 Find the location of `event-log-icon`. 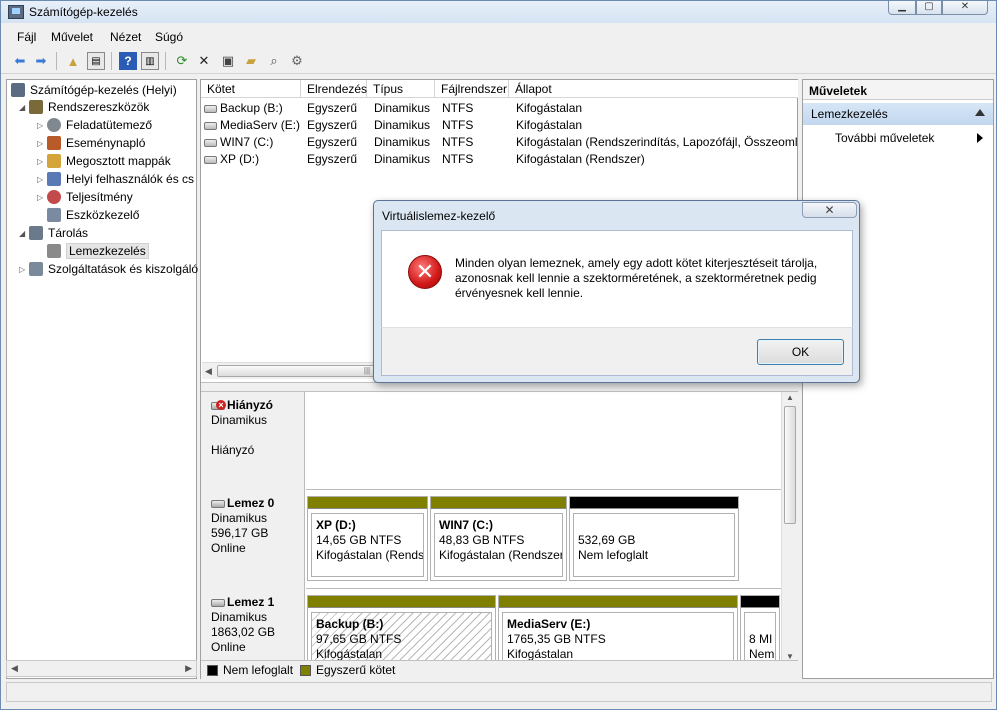

event-log-icon is located at coordinates (54, 143).